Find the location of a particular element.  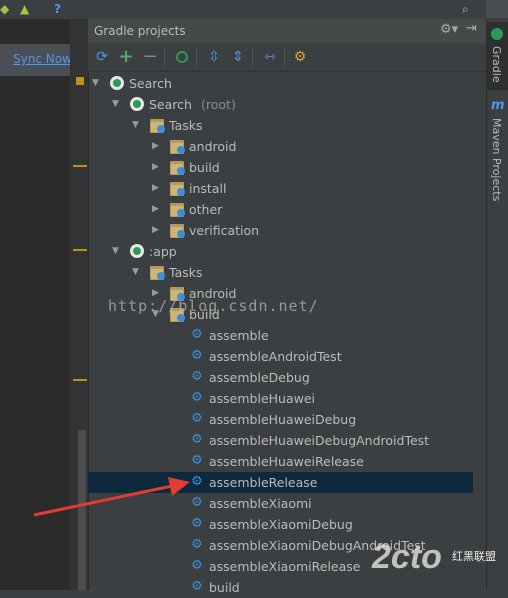

tree-task: ⚙ assembleAndroidTest is located at coordinates (280, 356).